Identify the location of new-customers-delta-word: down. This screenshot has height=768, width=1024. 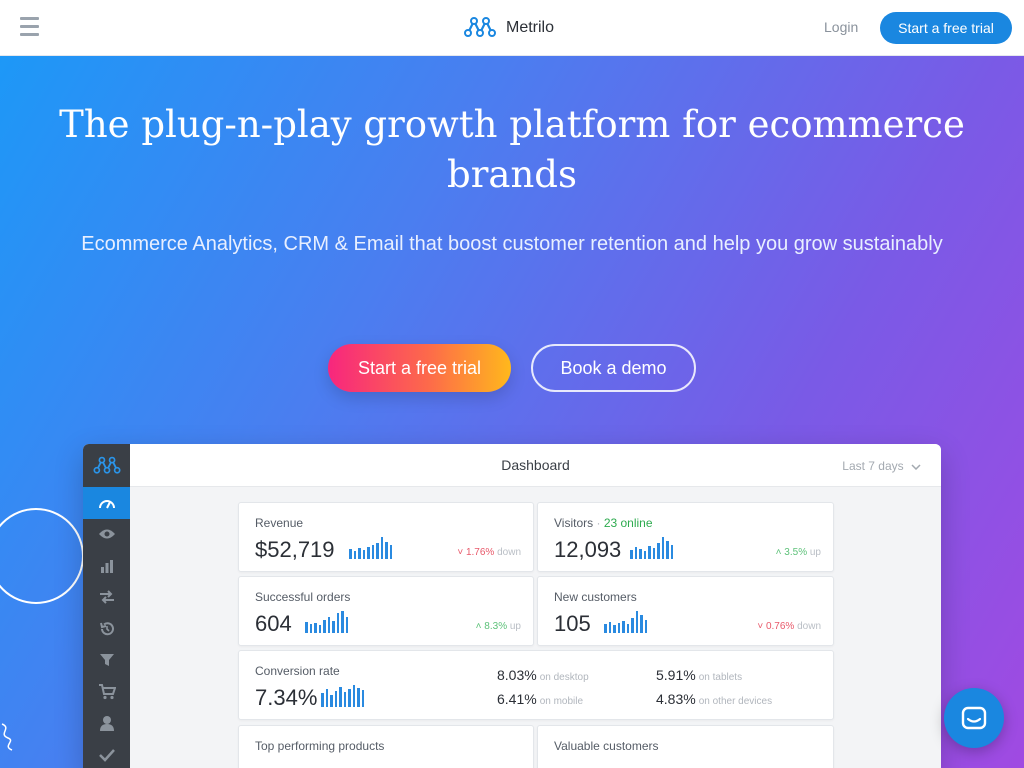
(809, 626).